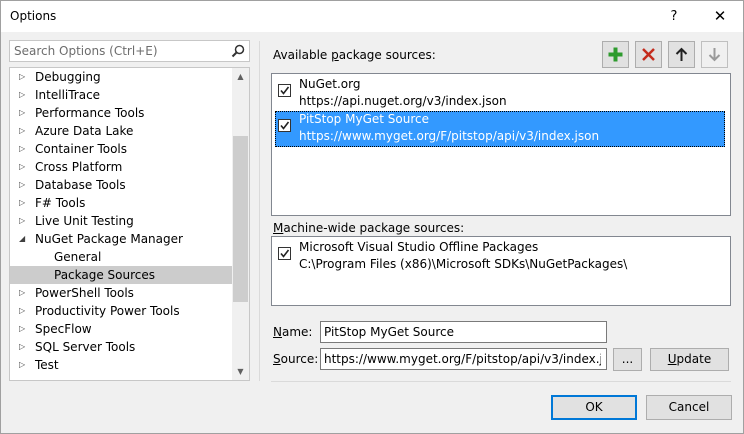 The height and width of the screenshot is (434, 744). I want to click on tree-scrollbar: ▲ ▼, so click(240, 224).